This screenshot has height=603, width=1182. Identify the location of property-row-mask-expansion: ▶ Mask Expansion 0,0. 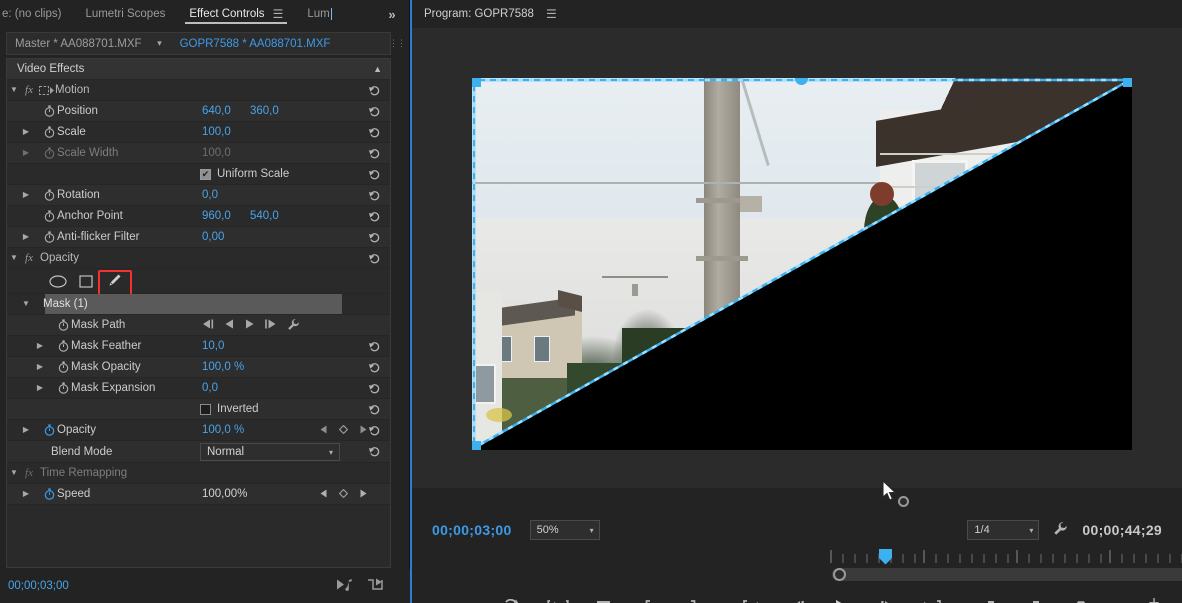
(198, 388).